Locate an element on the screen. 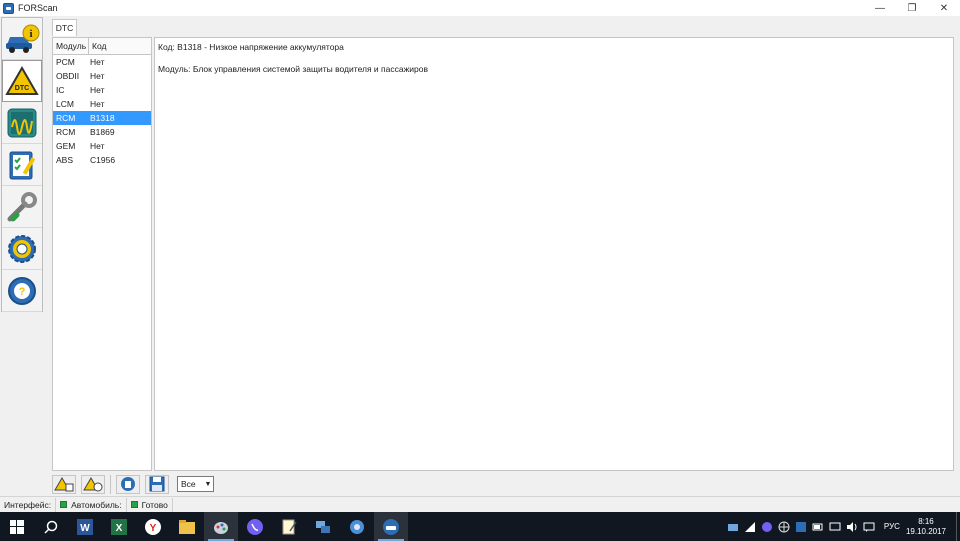 Image resolution: width=960 pixels, height=541 pixels. wifi-icon is located at coordinates (750, 526).